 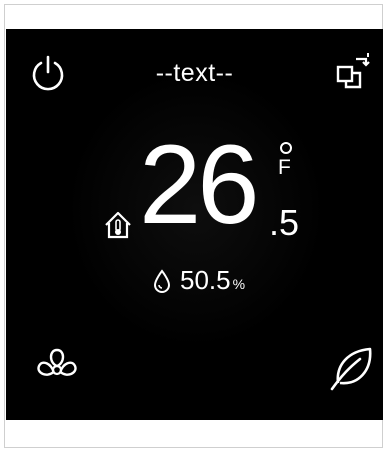 I want to click on fan-button, so click(x=57, y=369).